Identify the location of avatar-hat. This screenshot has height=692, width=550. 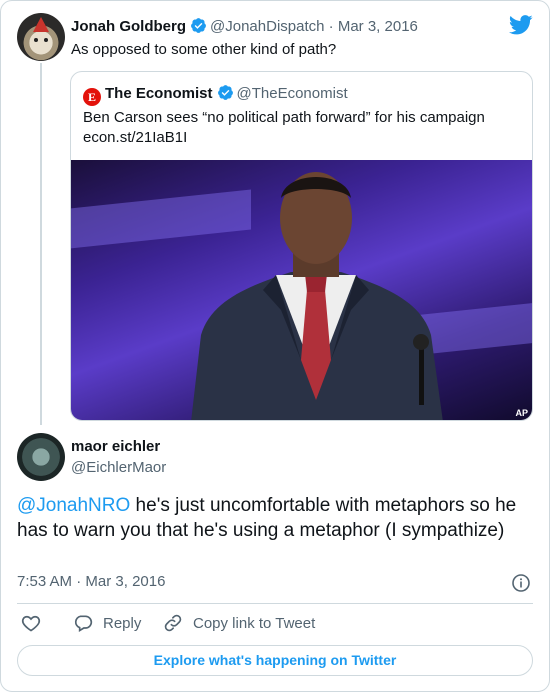
(41, 24).